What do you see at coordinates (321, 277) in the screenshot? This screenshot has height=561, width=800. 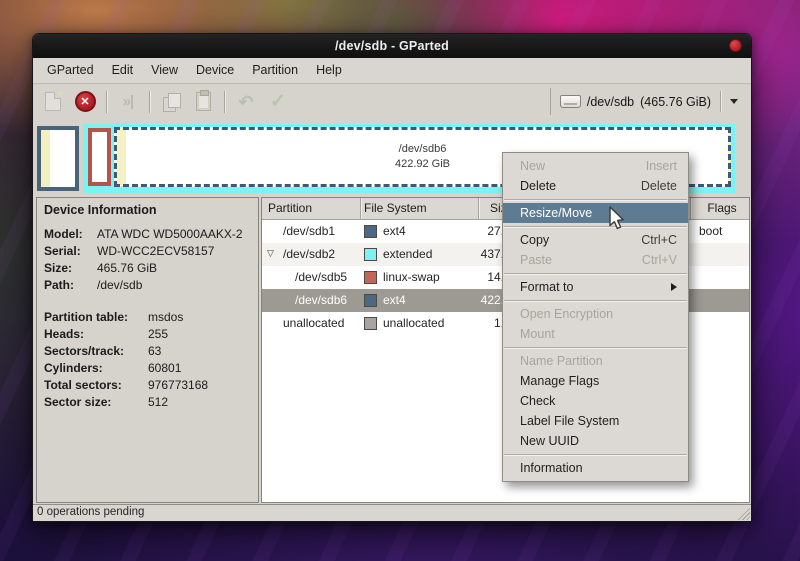 I see `partition-name: /dev/sdb5` at bounding box center [321, 277].